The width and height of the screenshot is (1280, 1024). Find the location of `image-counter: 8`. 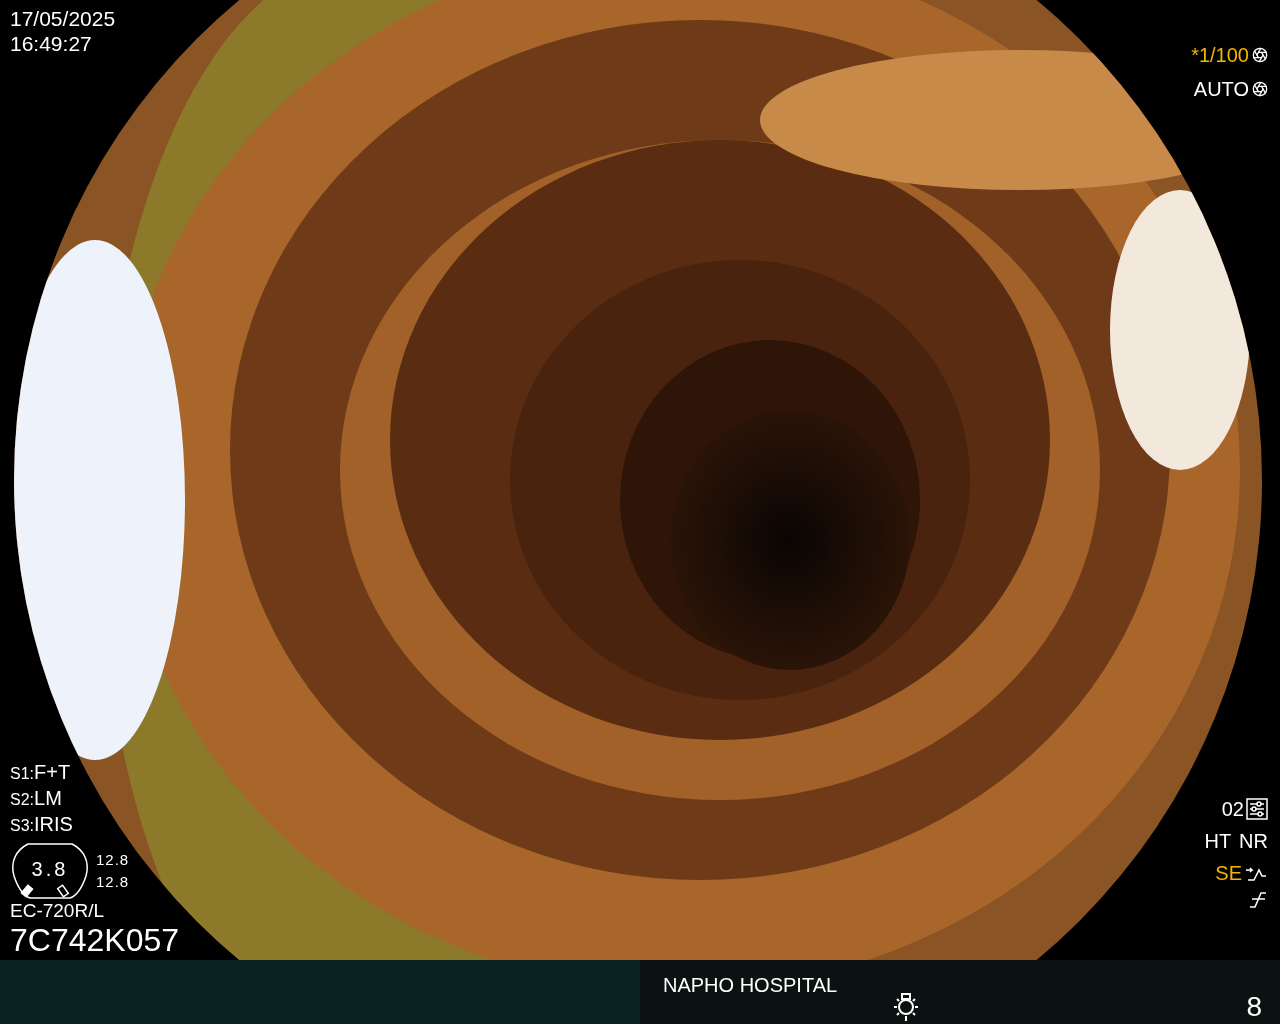

image-counter: 8 is located at coordinates (1254, 1007).